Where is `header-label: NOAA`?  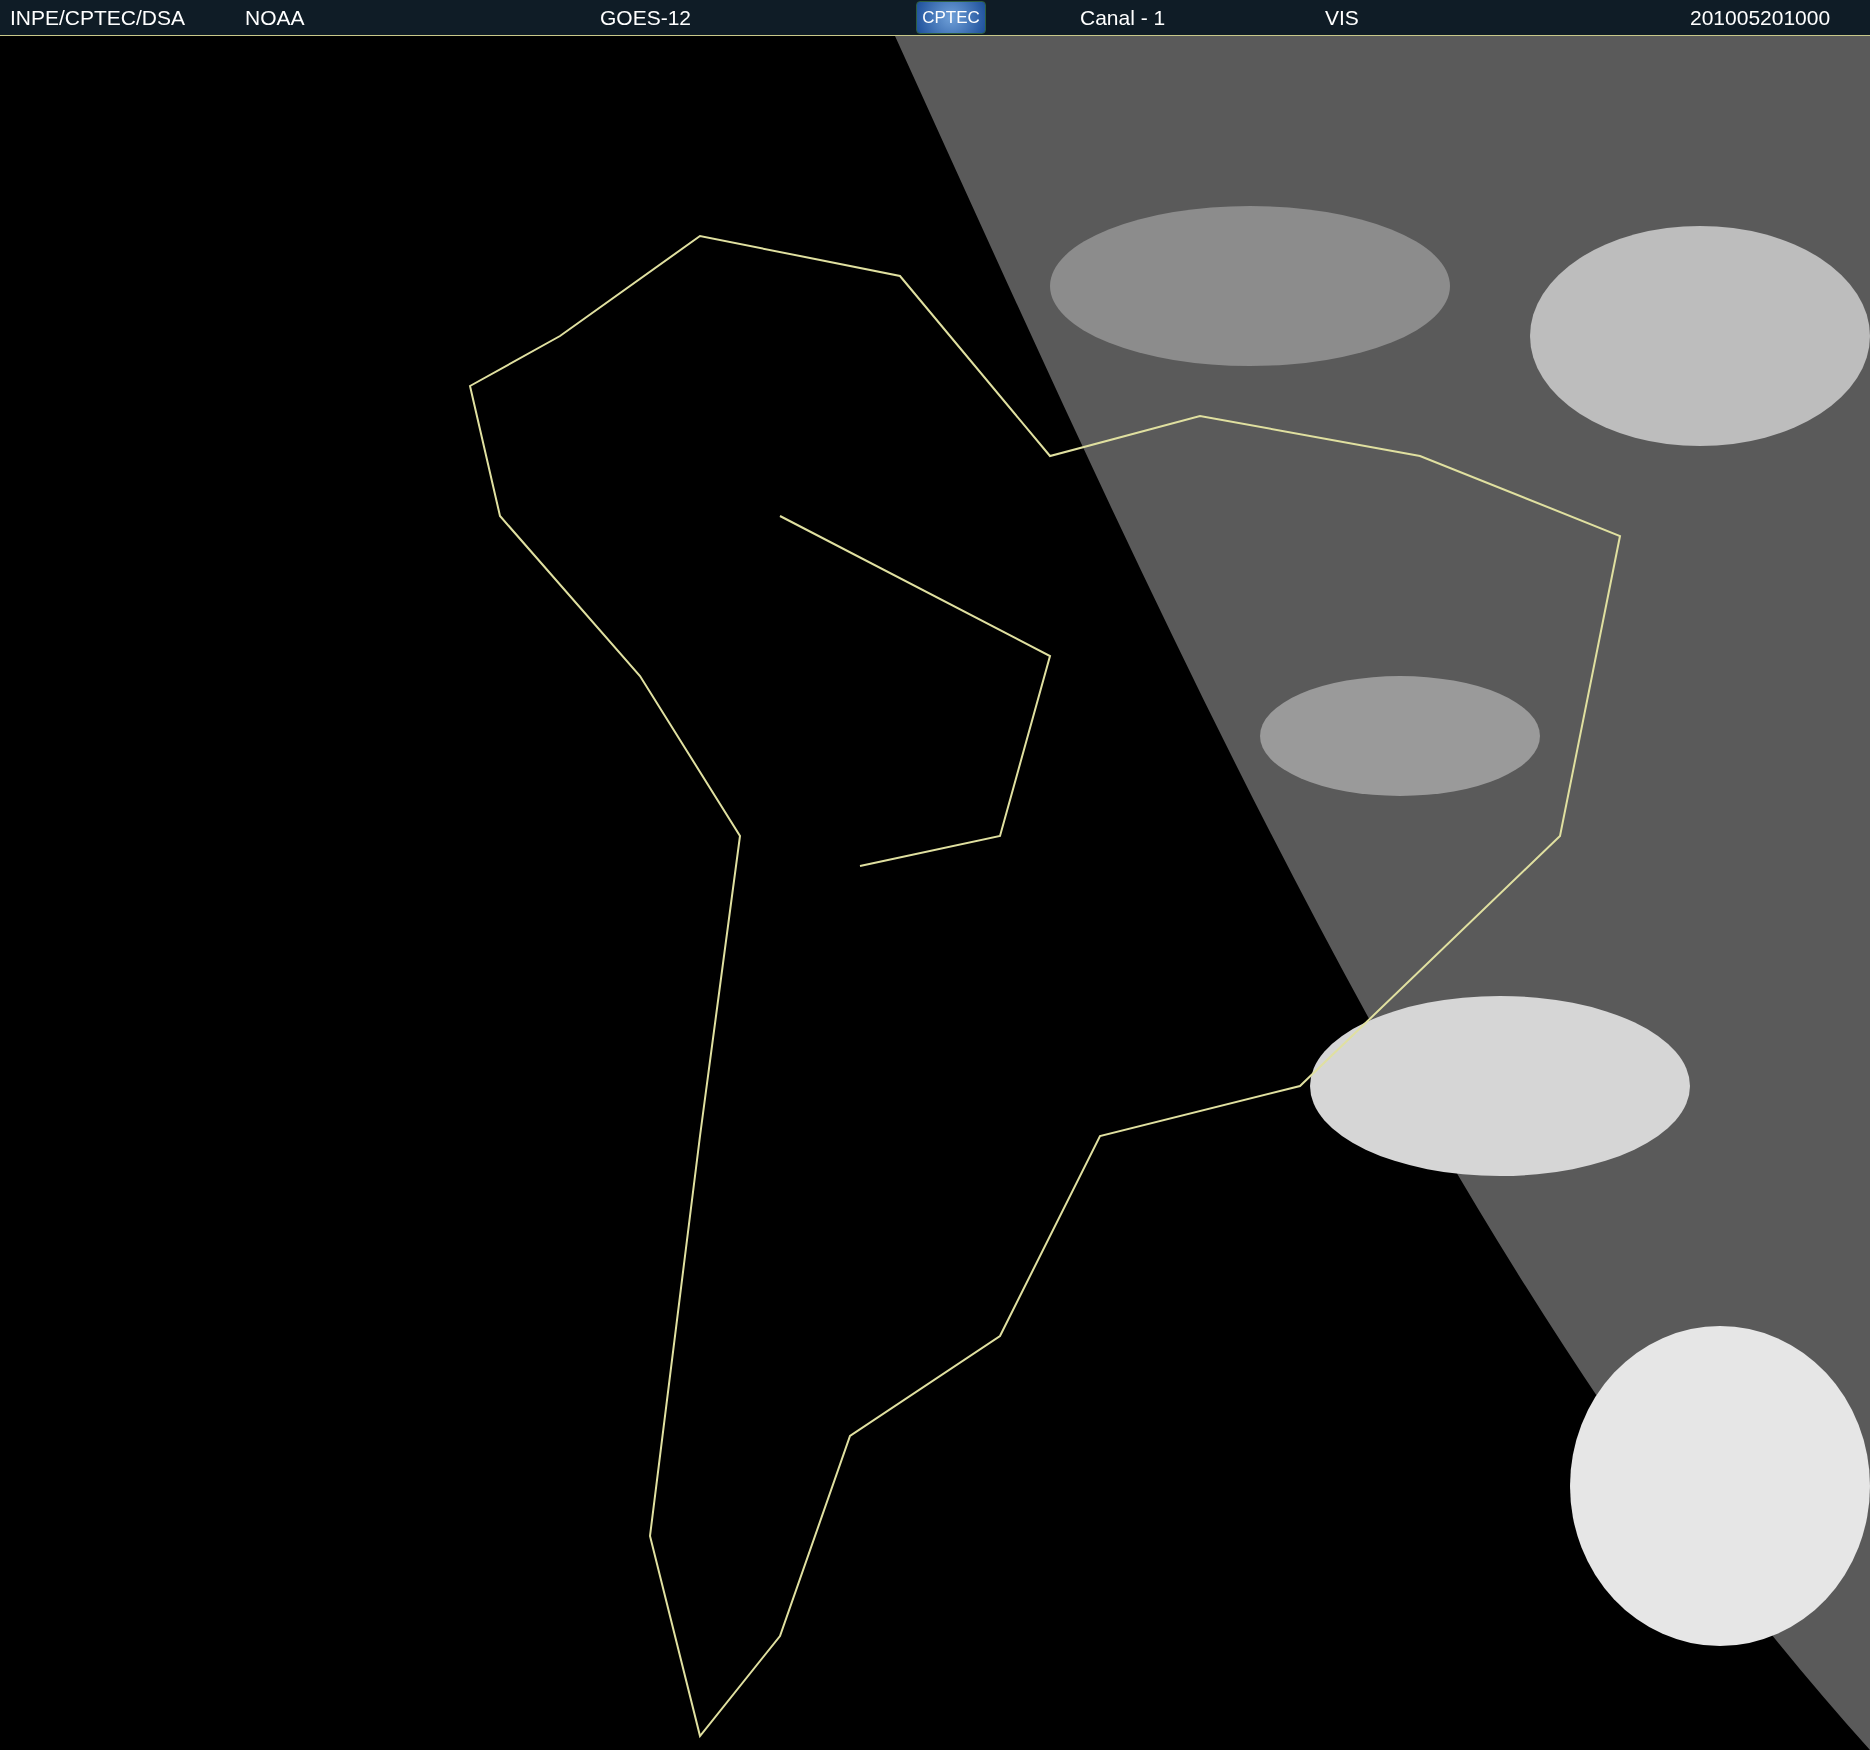 header-label: NOAA is located at coordinates (275, 17).